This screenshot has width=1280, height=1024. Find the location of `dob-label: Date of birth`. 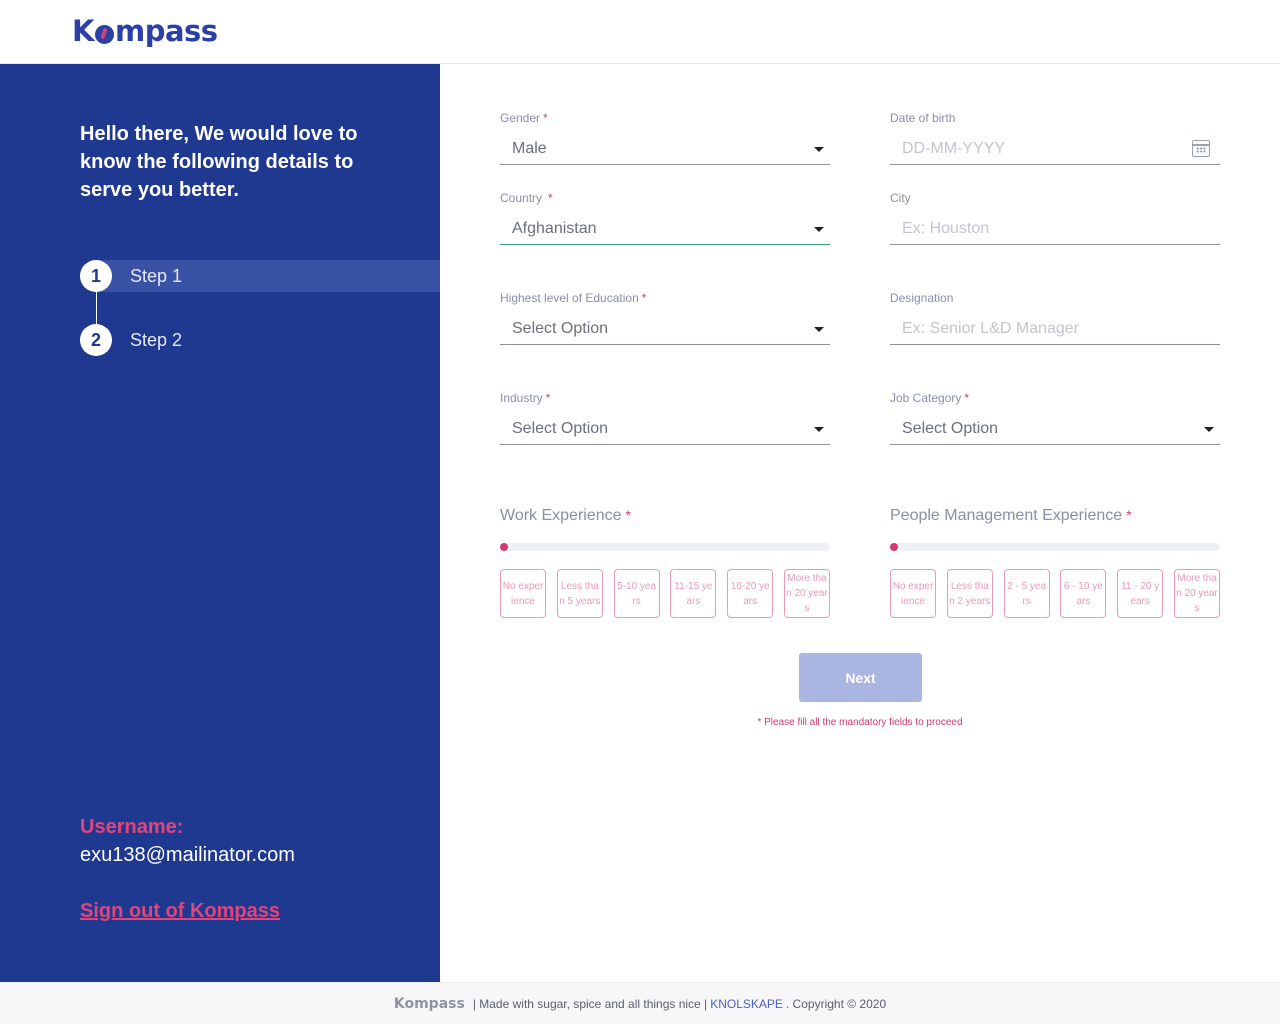

dob-label: Date of birth is located at coordinates (923, 118).